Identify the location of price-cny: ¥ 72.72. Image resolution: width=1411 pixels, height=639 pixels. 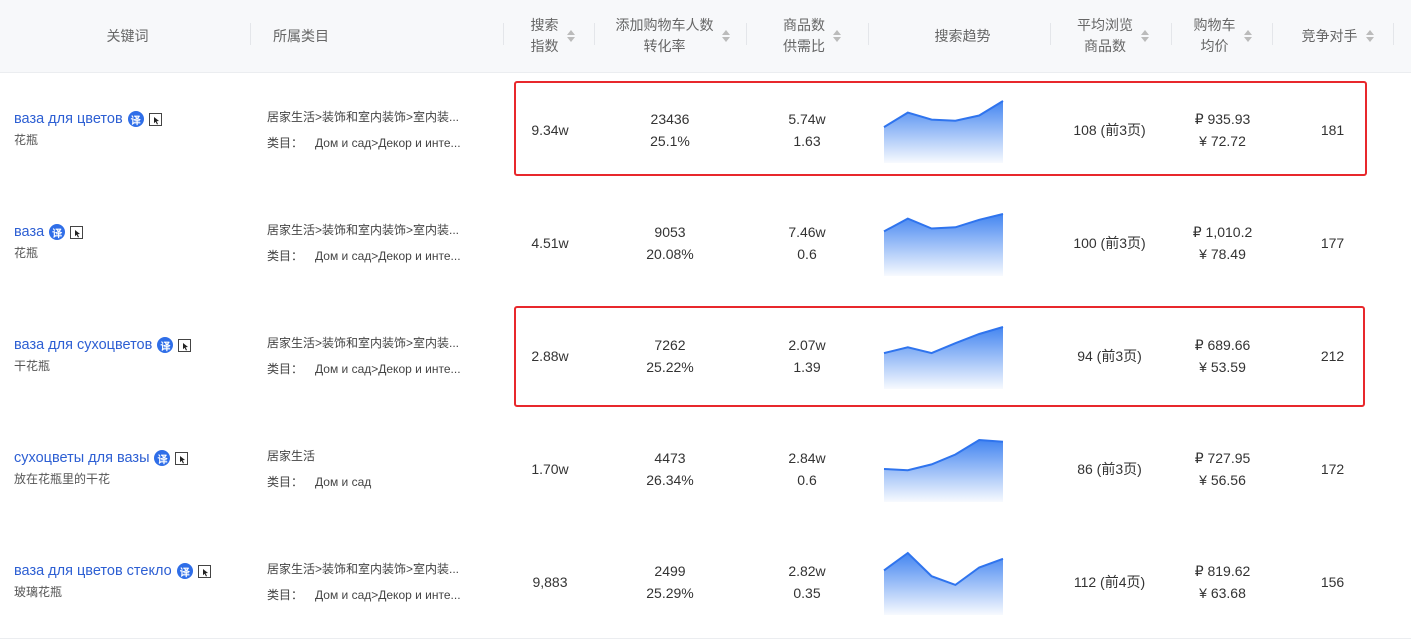
(1222, 140).